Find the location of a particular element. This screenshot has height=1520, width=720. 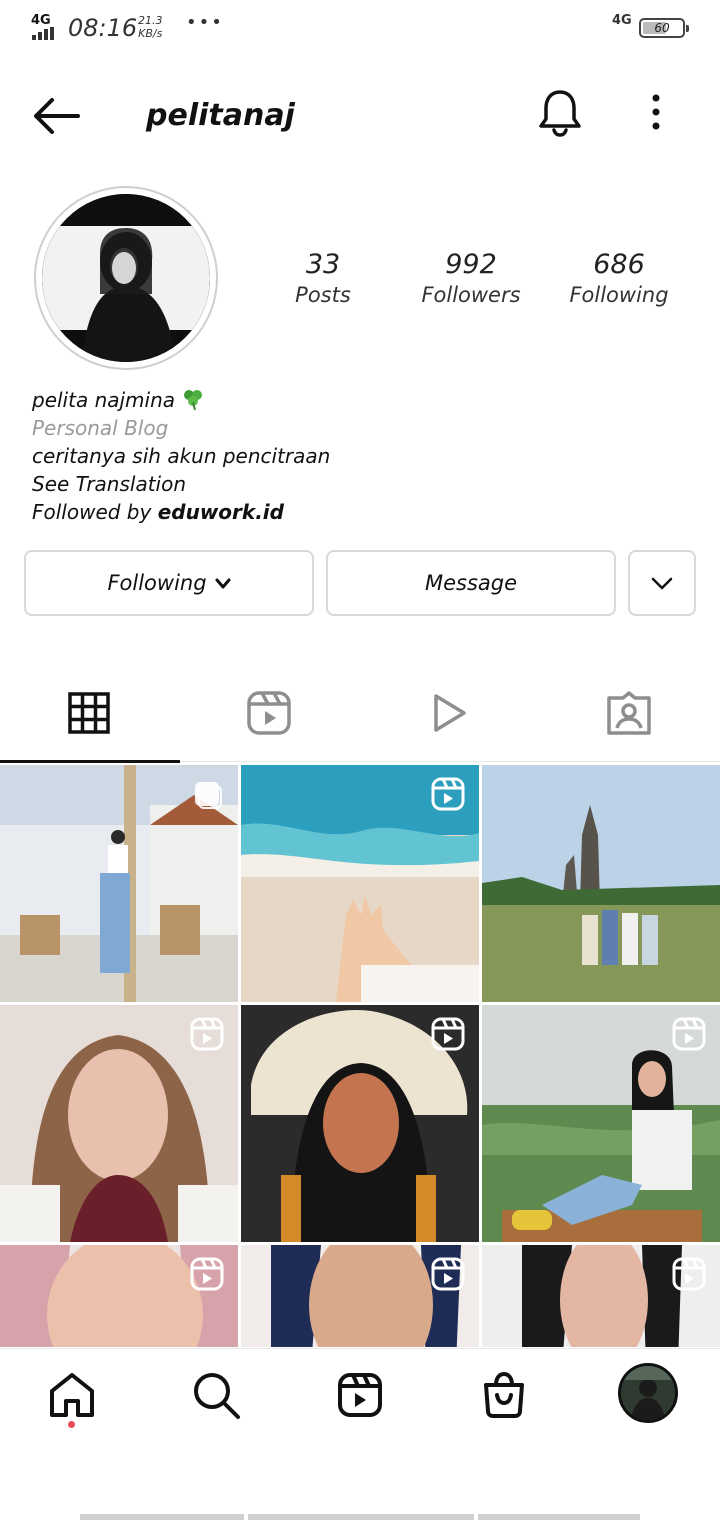

battery-level: 60 is located at coordinates (662, 28).